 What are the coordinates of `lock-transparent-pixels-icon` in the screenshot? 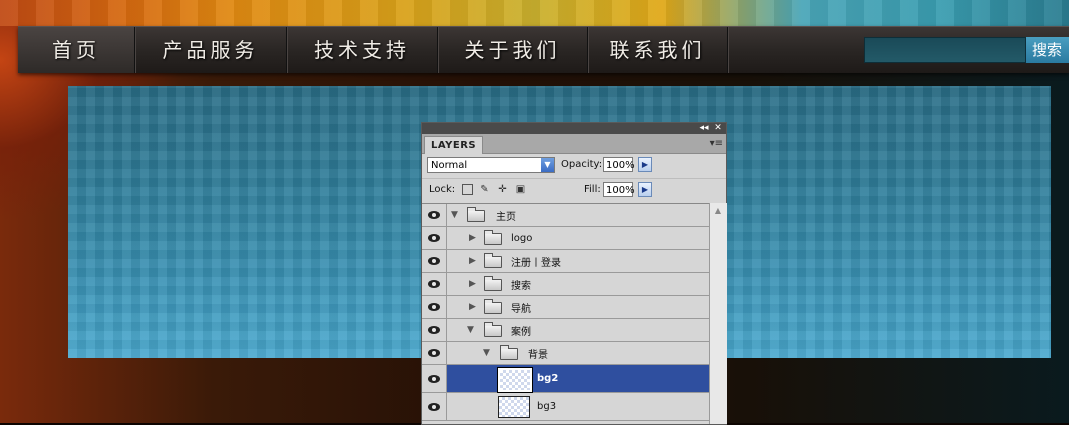 It's located at (467, 189).